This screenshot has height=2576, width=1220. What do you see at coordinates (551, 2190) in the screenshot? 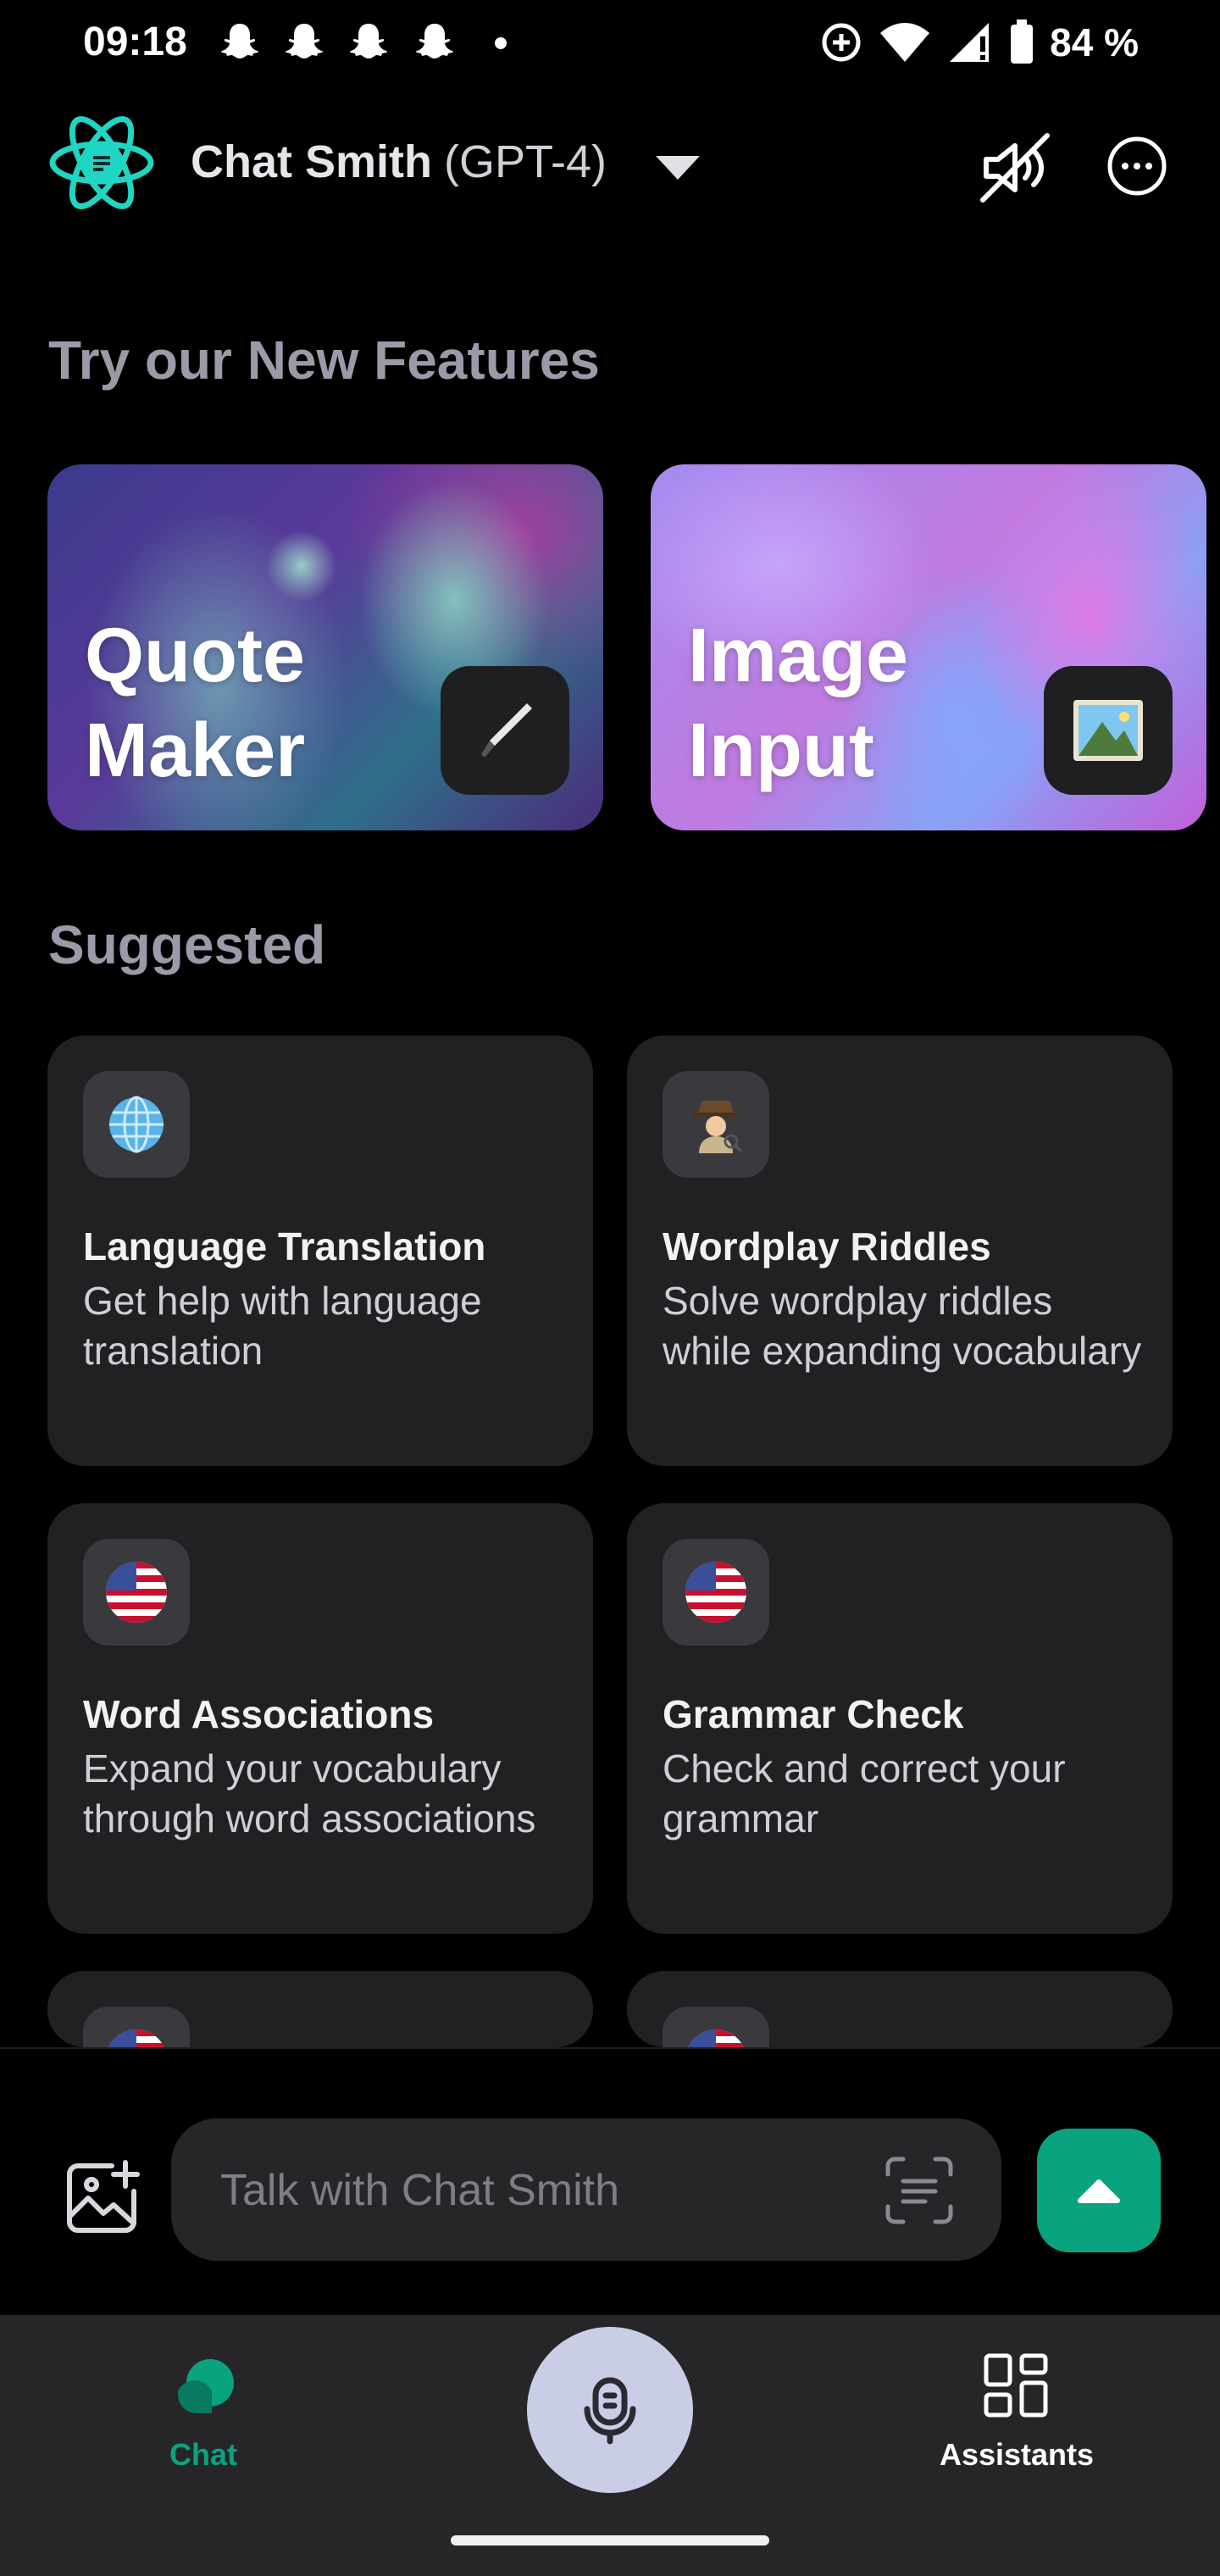
I see `chat-input` at bounding box center [551, 2190].